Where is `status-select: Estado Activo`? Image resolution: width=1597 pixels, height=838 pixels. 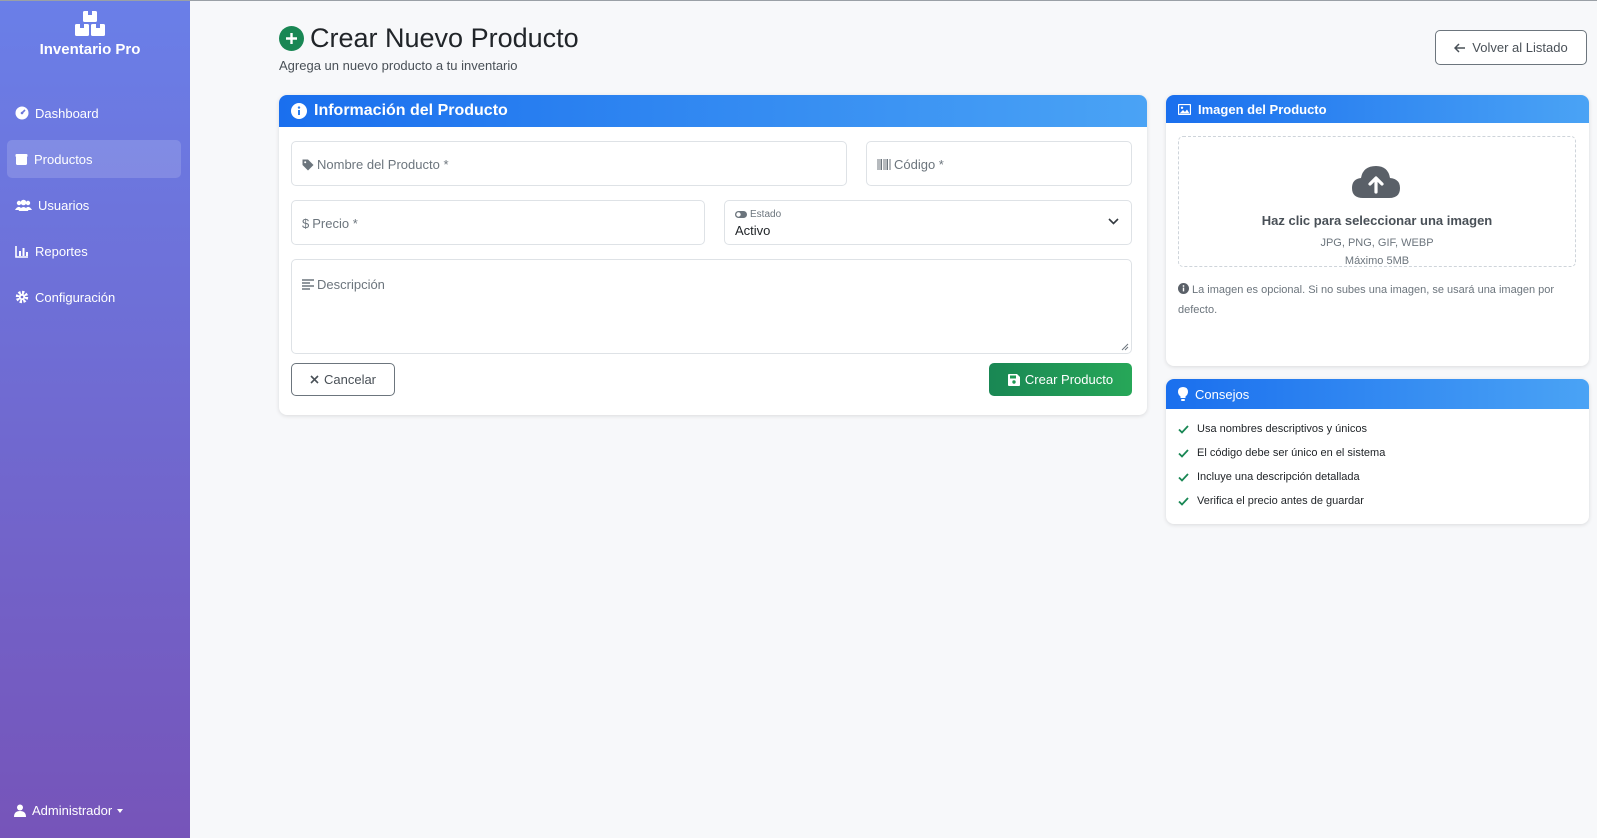 status-select: Estado Activo is located at coordinates (928, 222).